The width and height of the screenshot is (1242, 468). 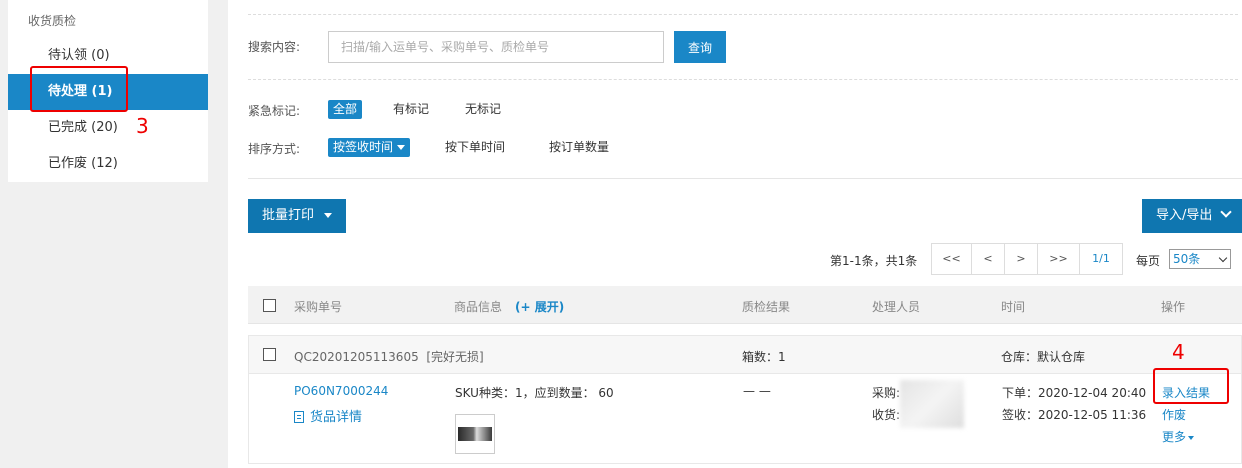 What do you see at coordinates (874, 261) in the screenshot?
I see `pager-summary: 第1-1条，共1条` at bounding box center [874, 261].